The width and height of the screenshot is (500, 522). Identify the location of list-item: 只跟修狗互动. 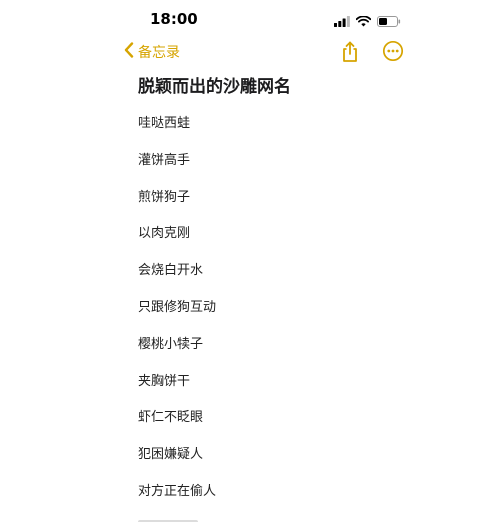
(177, 315).